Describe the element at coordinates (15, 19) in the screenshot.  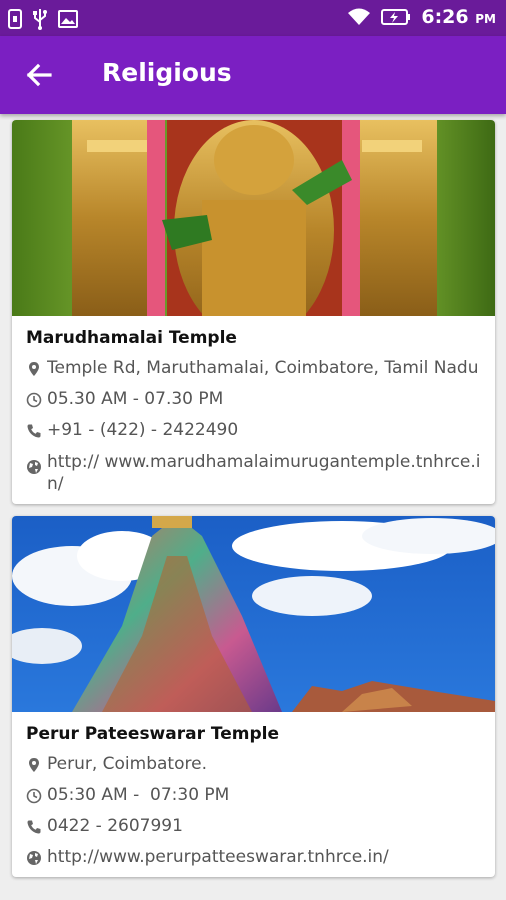
I see `sim-icon` at that location.